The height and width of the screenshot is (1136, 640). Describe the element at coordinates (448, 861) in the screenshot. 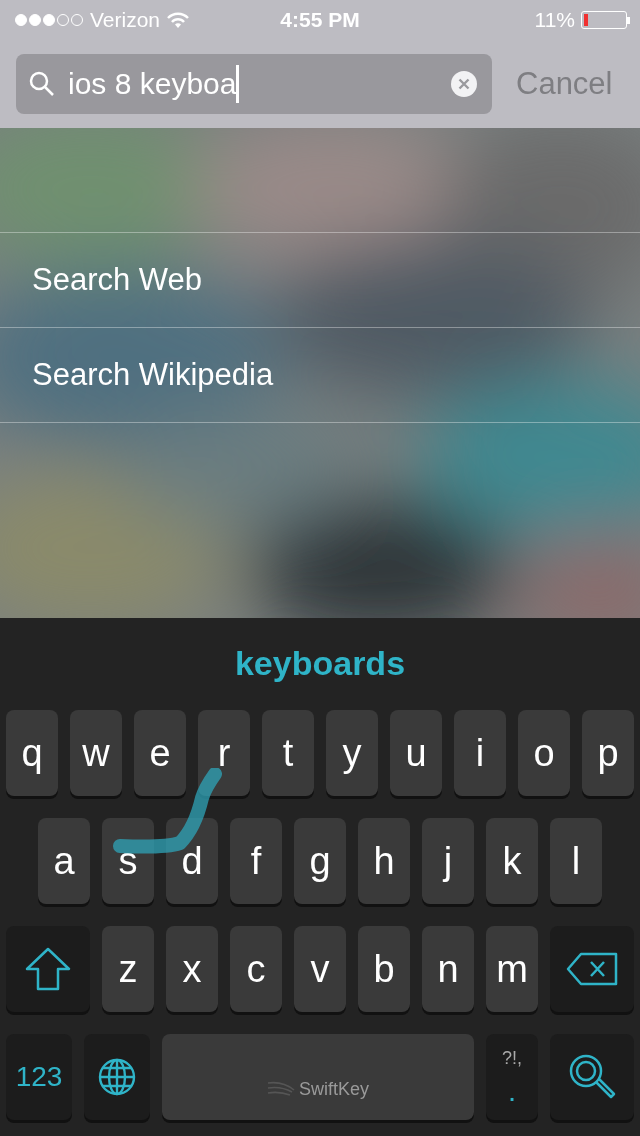

I see `letter-key: j` at that location.